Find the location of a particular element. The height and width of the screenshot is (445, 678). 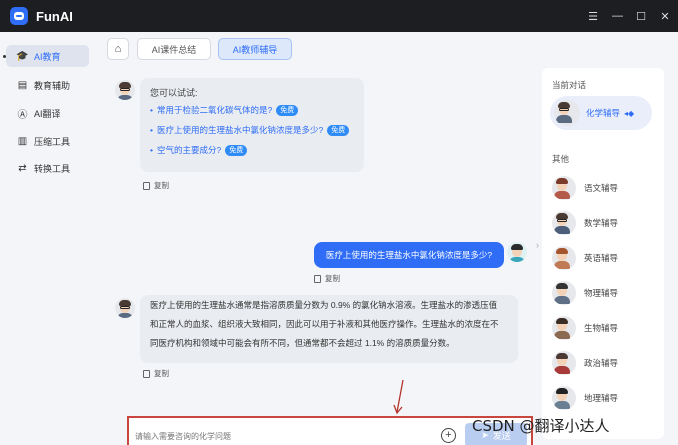

sidebar-item-label: 转换工具 is located at coordinates (52, 168).